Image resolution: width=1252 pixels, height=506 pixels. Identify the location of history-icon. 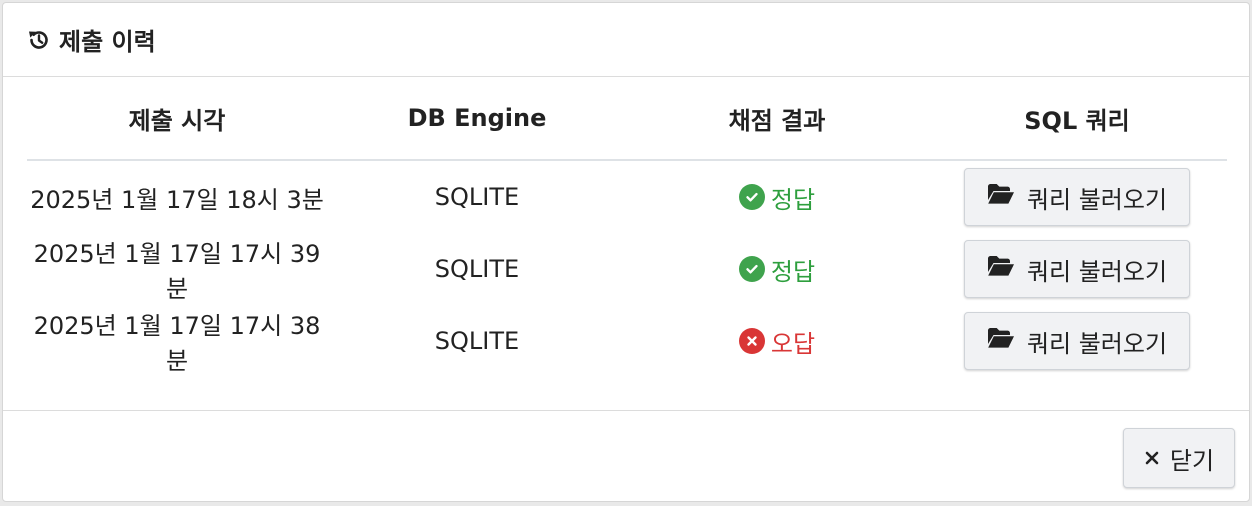
(39, 40).